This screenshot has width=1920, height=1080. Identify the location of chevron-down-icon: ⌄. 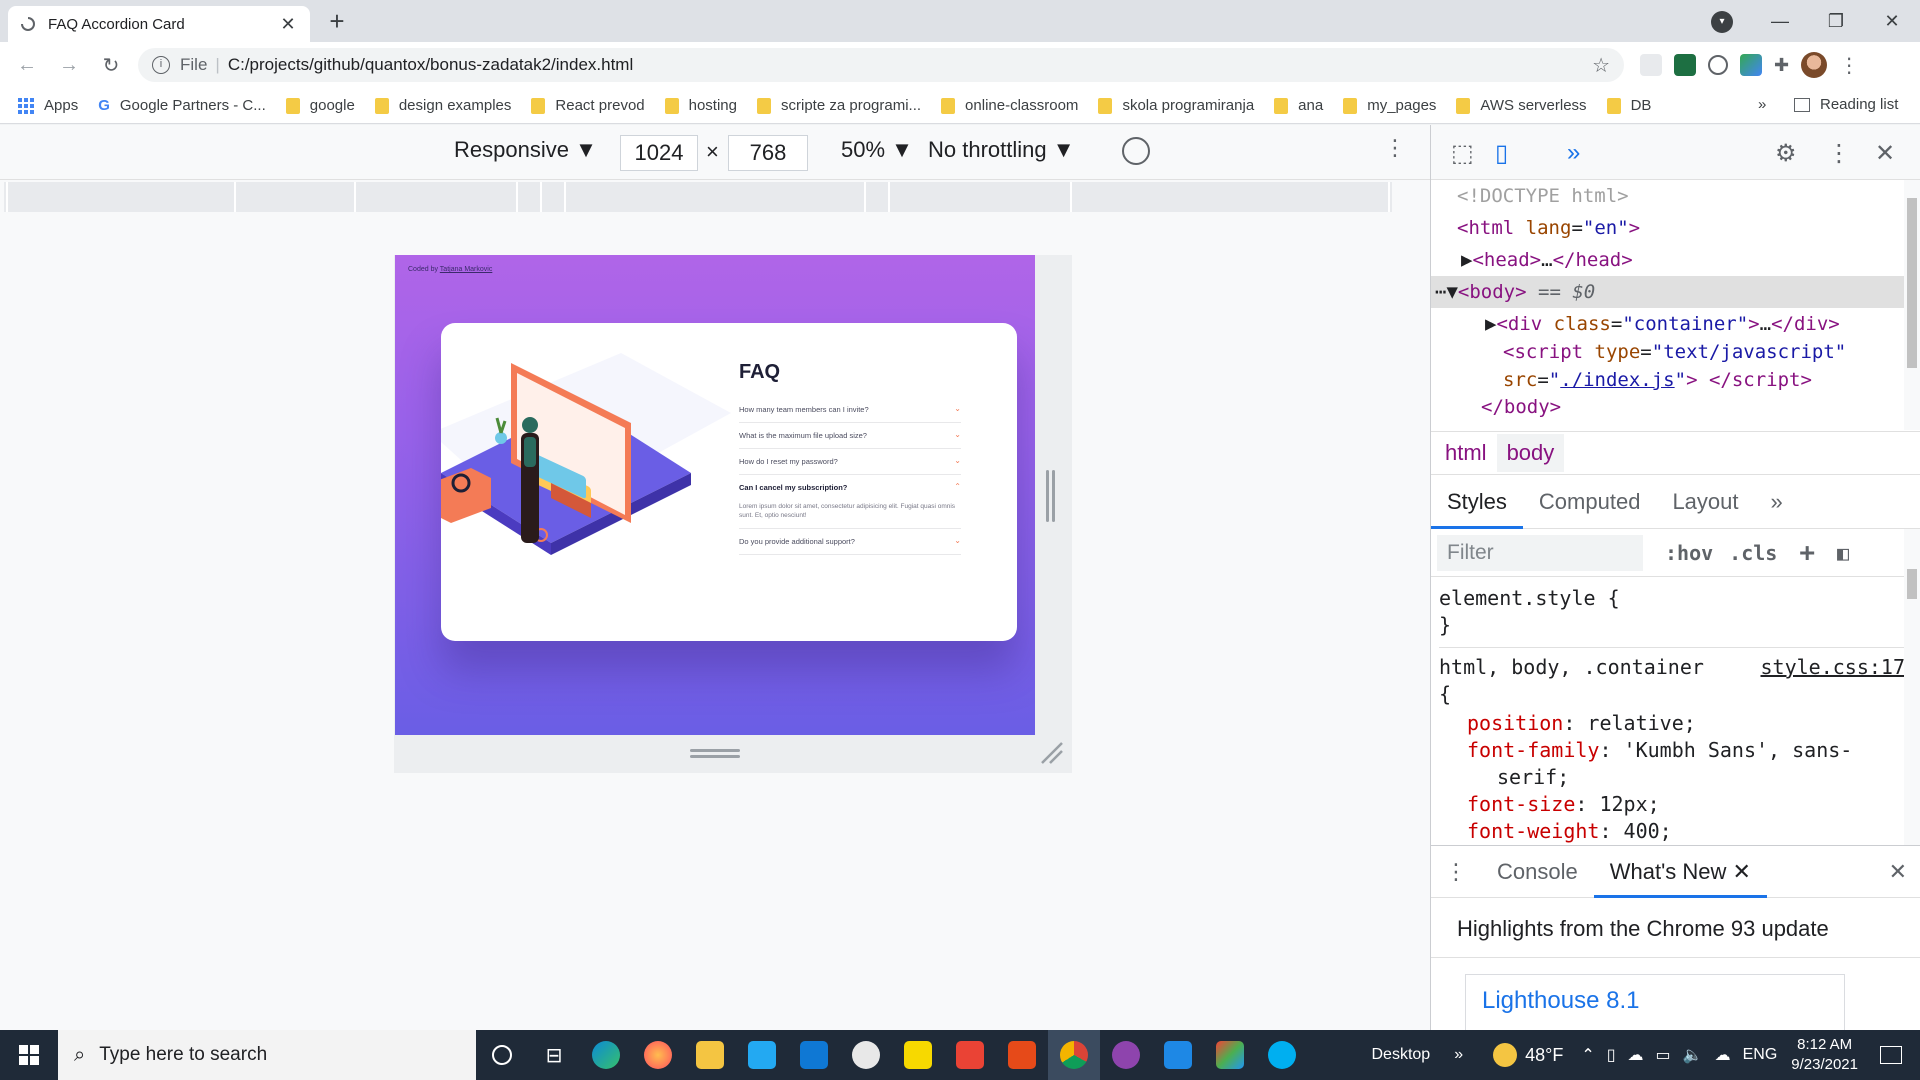
(957, 540).